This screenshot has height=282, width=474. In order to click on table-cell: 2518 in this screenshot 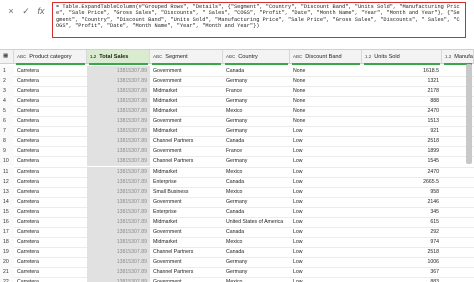, I will do `click(402, 141)`.